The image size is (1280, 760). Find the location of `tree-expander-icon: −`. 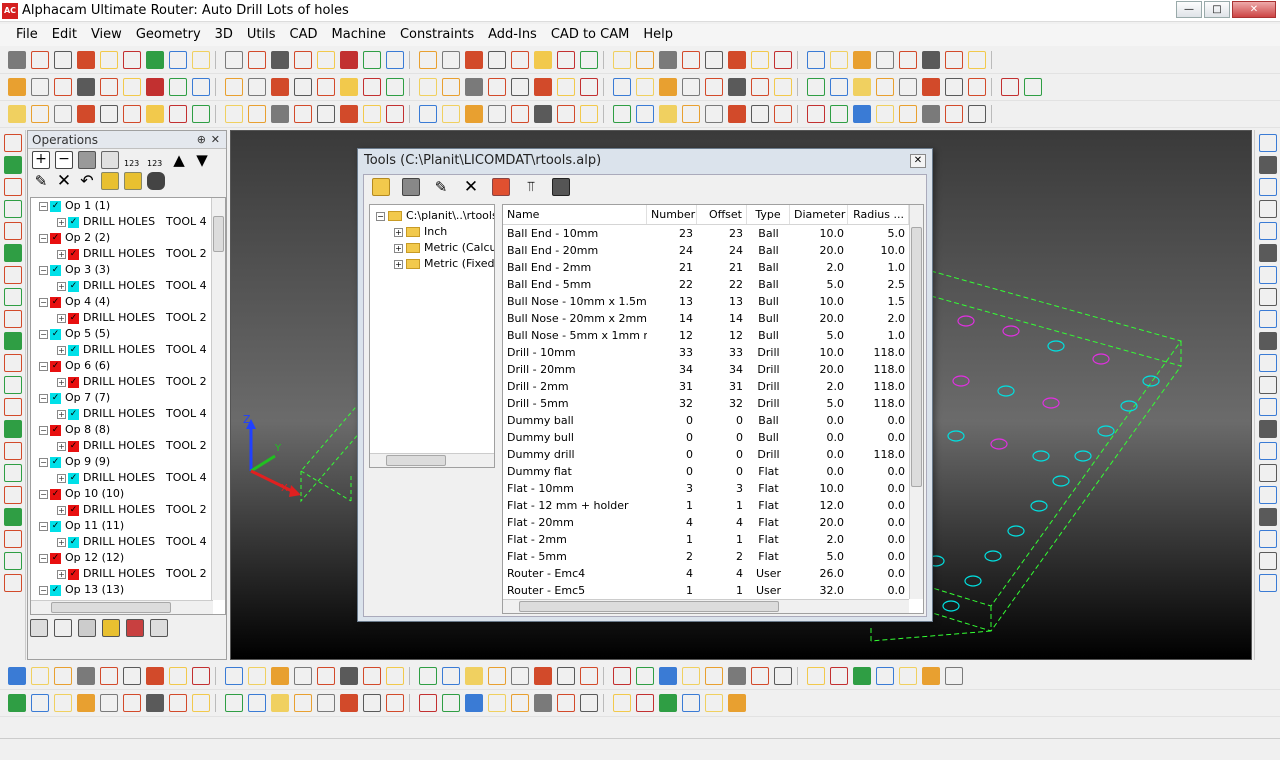

tree-expander-icon: − is located at coordinates (380, 216).